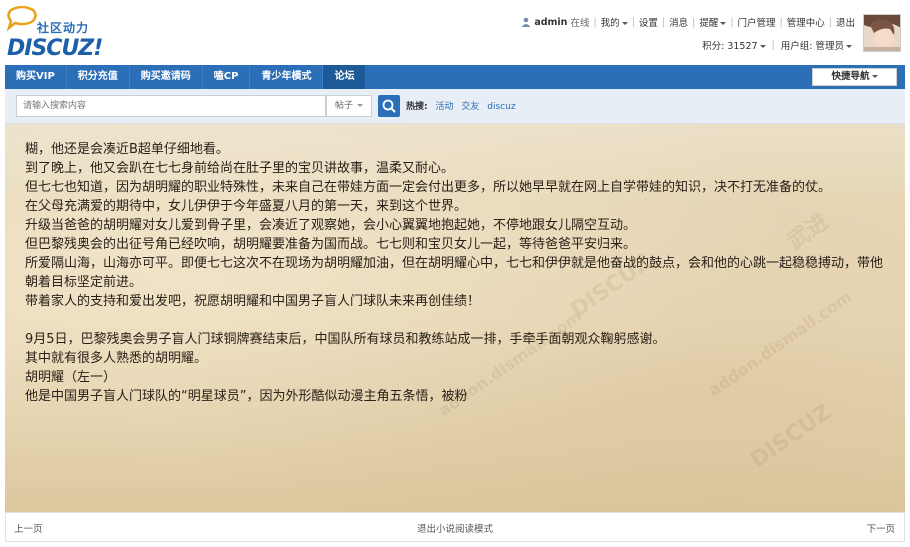 The width and height of the screenshot is (910, 547). Describe the element at coordinates (580, 23) in the screenshot. I see `online-status: 在线` at that location.